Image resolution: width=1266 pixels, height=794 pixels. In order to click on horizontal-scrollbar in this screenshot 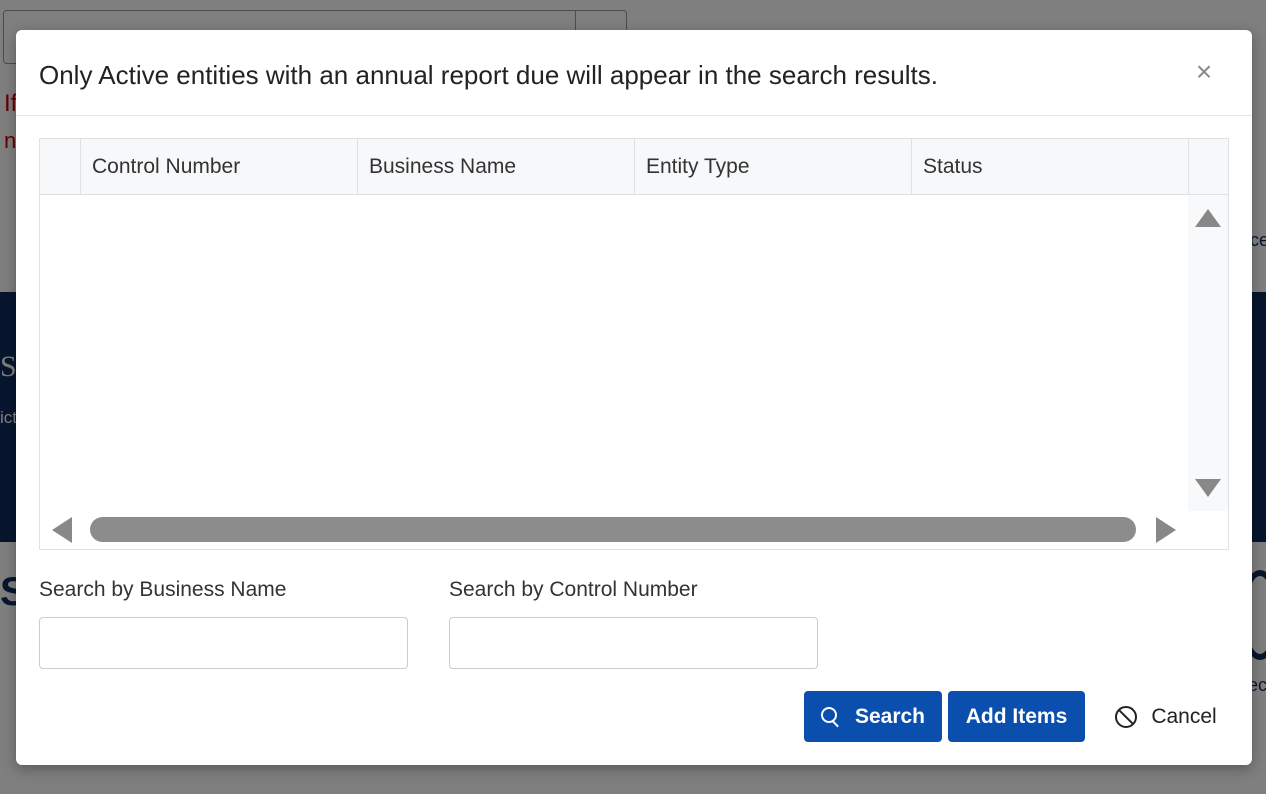, I will do `click(634, 530)`.